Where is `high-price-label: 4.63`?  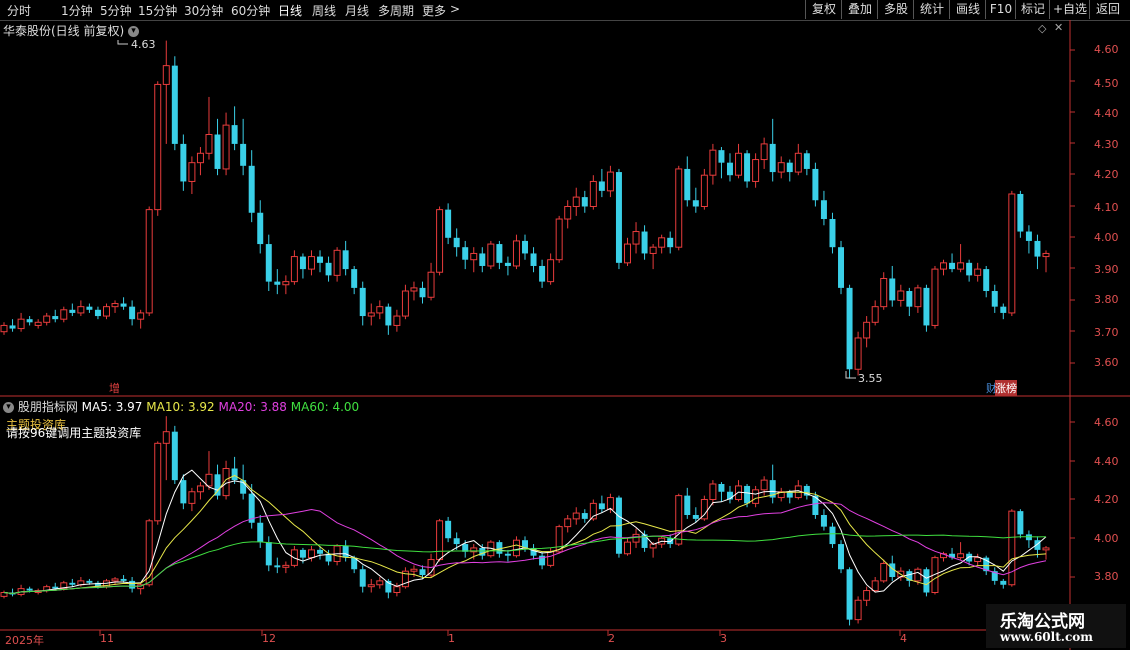
high-price-label: 4.63 is located at coordinates (143, 44).